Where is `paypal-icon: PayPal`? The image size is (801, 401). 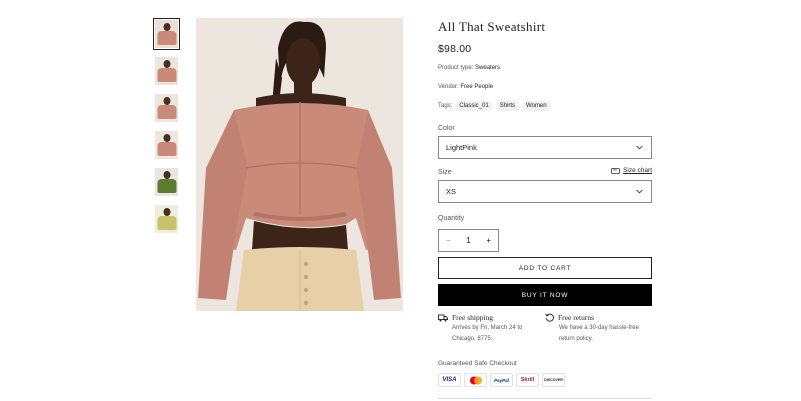 paypal-icon: PayPal is located at coordinates (501, 380).